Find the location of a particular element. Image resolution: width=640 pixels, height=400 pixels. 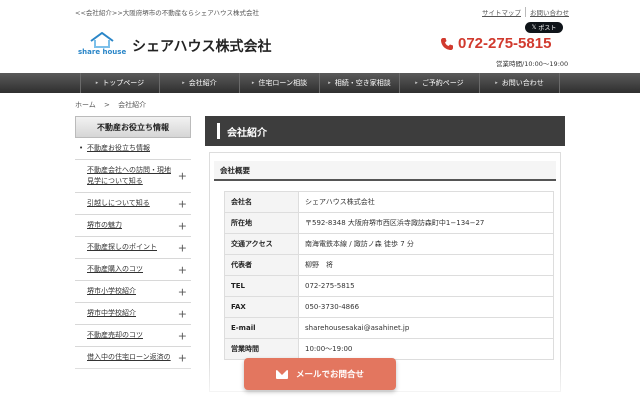

sidebar-item: • 不動産お役立ち情報 is located at coordinates (133, 149).